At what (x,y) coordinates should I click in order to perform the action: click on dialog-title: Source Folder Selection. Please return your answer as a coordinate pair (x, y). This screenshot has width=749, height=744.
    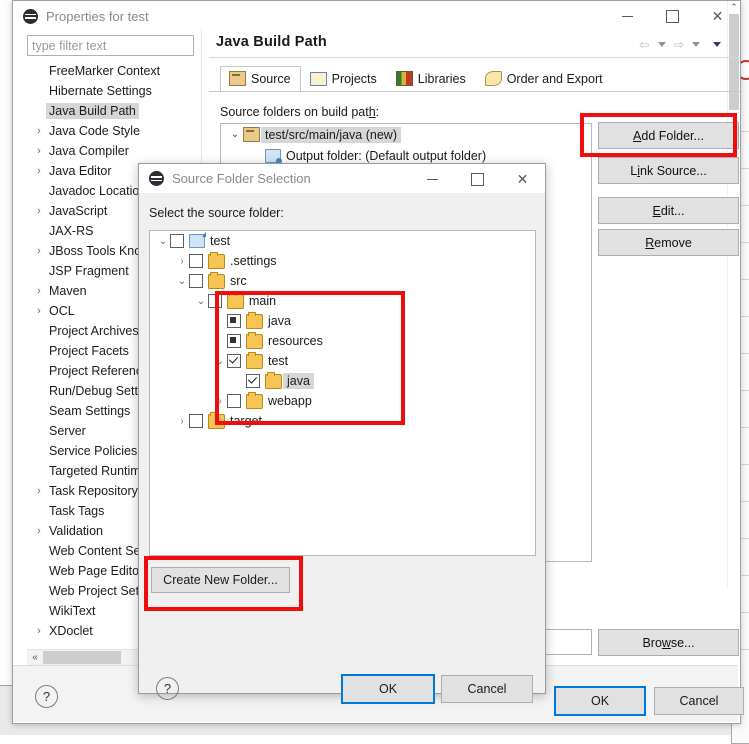
    Looking at the image, I should click on (241, 178).